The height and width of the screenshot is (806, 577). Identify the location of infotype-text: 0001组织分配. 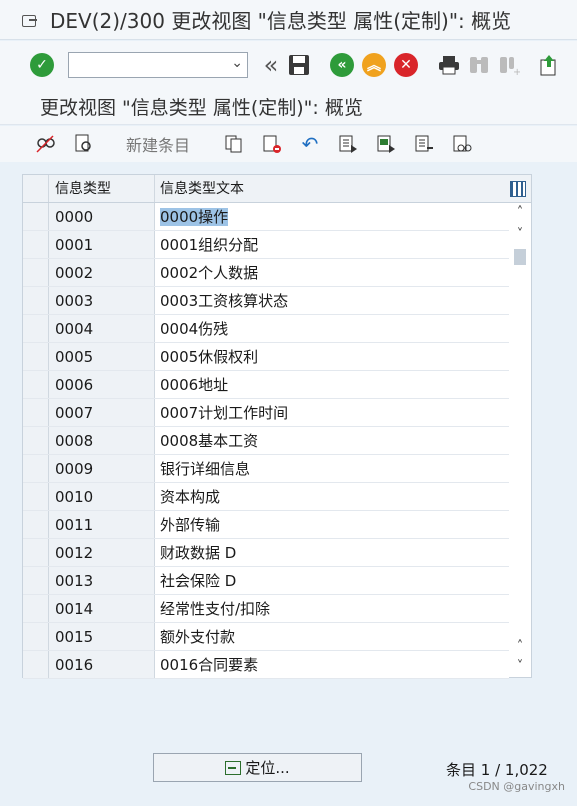
(209, 245).